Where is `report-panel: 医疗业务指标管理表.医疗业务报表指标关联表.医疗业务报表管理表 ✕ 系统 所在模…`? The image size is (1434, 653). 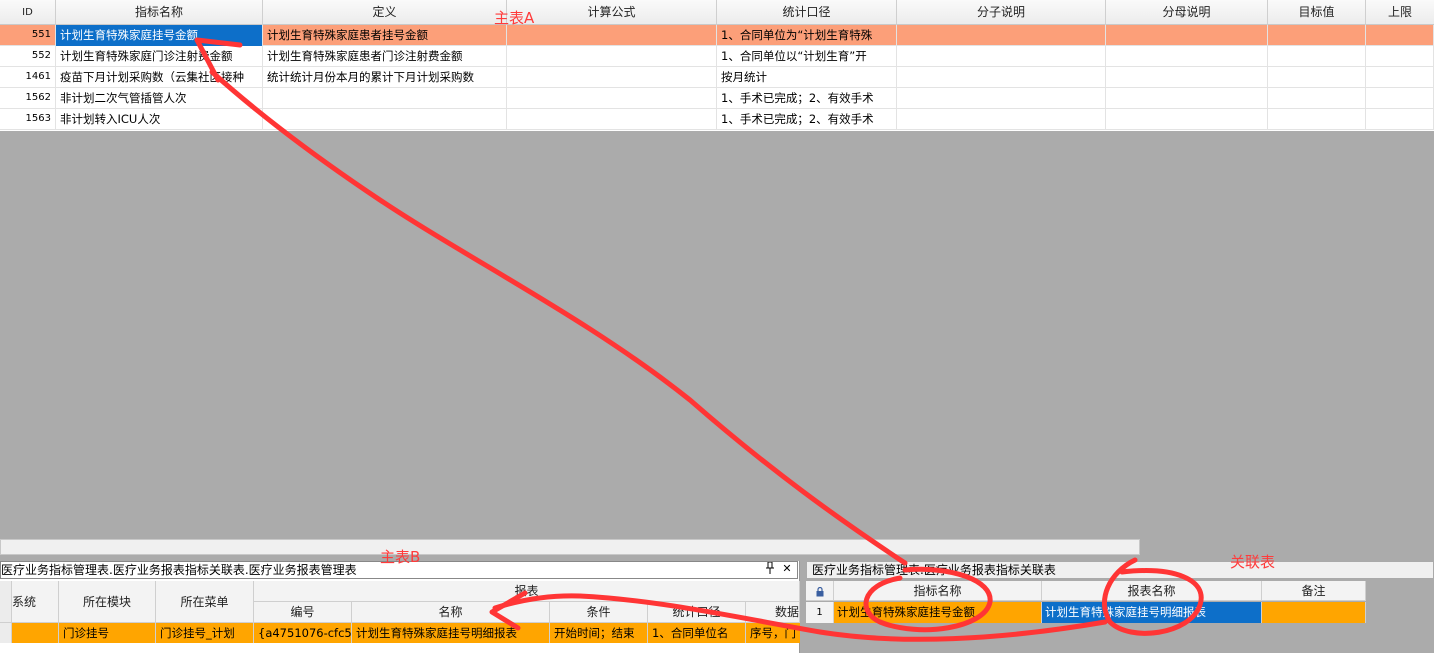 report-panel: 医疗业务指标管理表.医疗业务报表指标关联表.医疗业务报表管理表 ✕ 系统 所在模… is located at coordinates (400, 607).